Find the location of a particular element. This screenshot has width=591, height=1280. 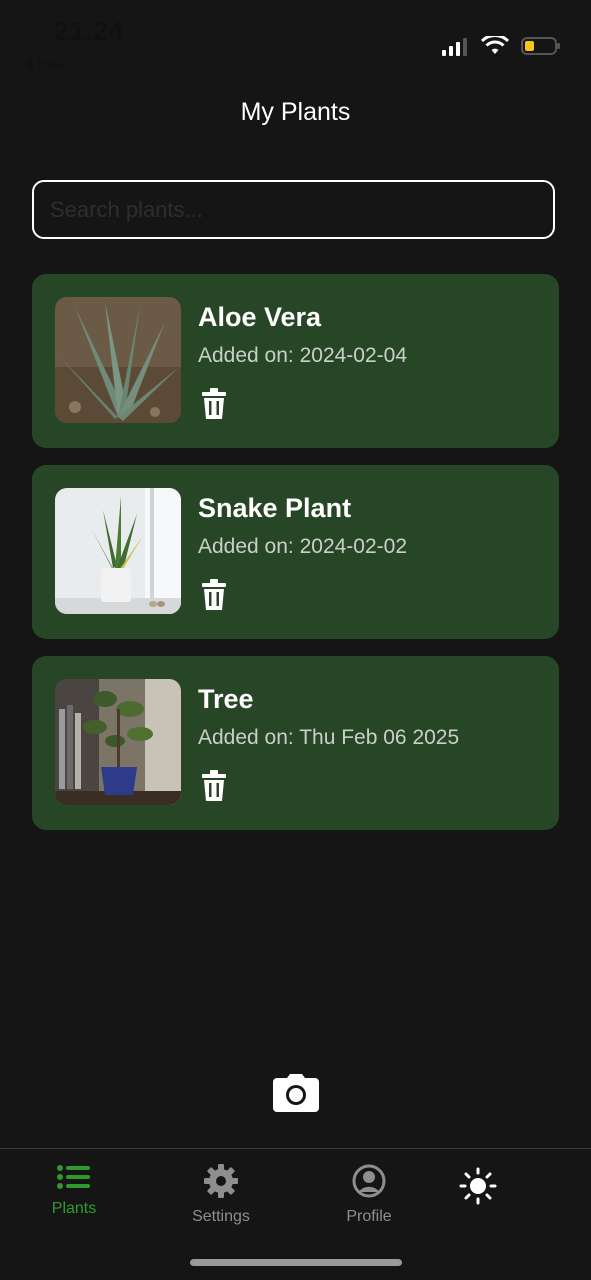

tab-settings: Settings is located at coordinates (221, 1194).